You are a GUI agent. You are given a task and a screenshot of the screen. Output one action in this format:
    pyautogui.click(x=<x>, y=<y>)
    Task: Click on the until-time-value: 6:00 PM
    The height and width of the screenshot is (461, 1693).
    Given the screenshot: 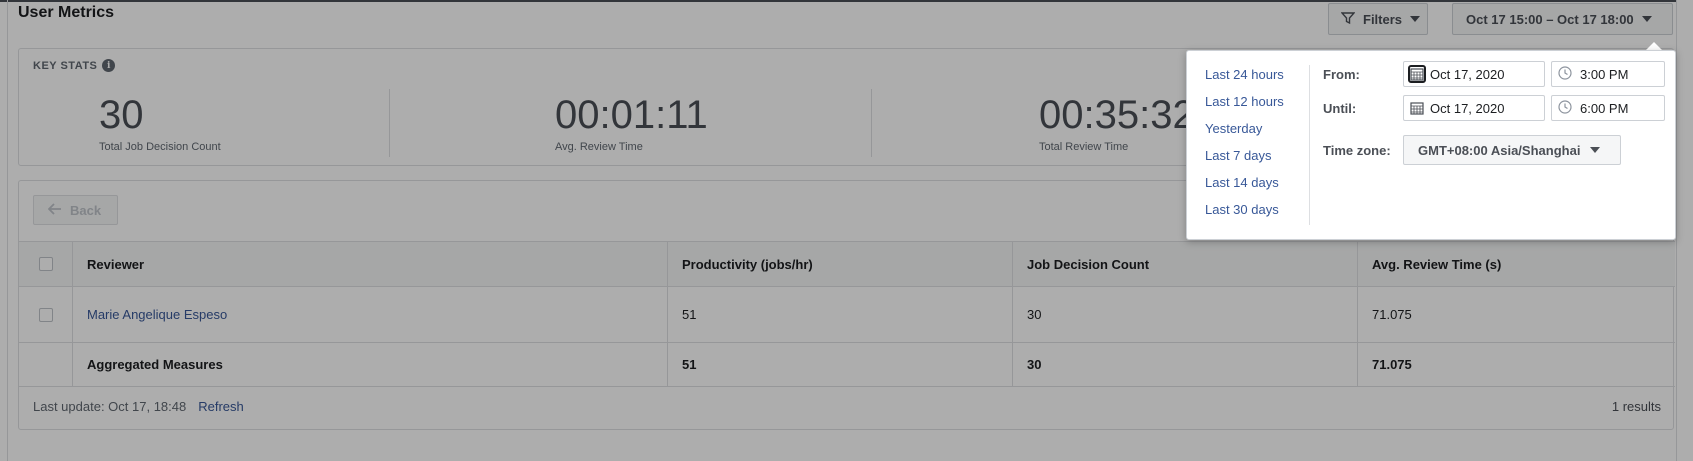 What is the action you would take?
    pyautogui.click(x=1604, y=108)
    